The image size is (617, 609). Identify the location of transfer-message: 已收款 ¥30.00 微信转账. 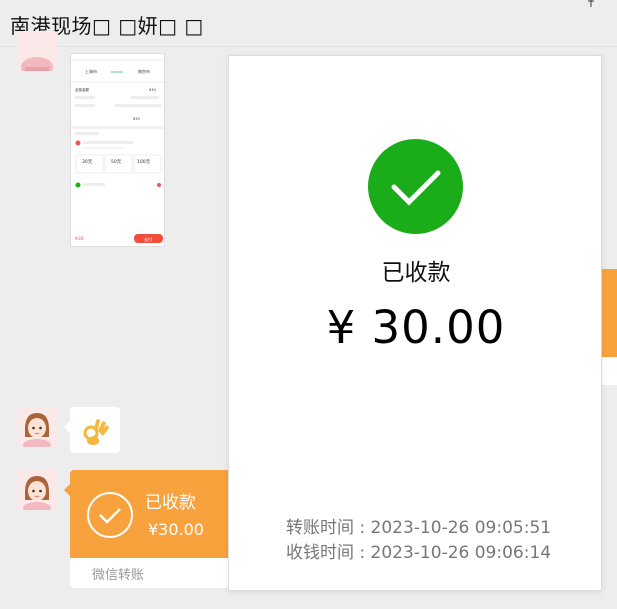
(150, 529).